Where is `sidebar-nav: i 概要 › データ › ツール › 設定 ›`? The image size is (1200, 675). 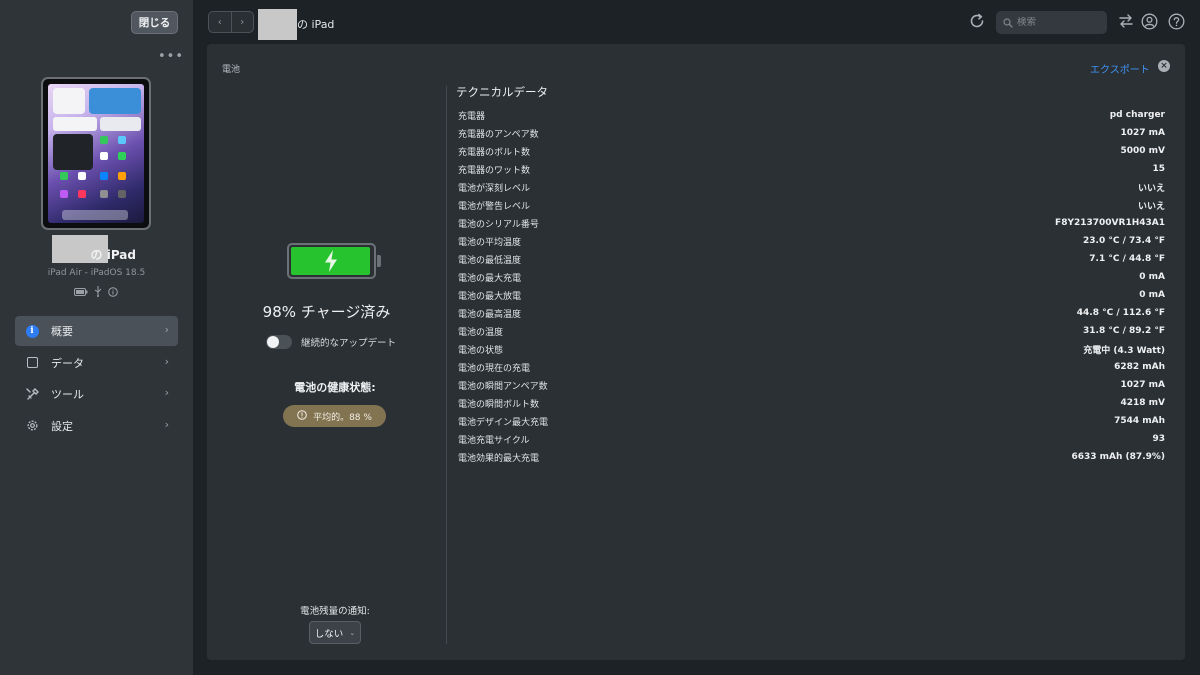 sidebar-nav: i 概要 › データ › ツール › 設定 › is located at coordinates (96, 379).